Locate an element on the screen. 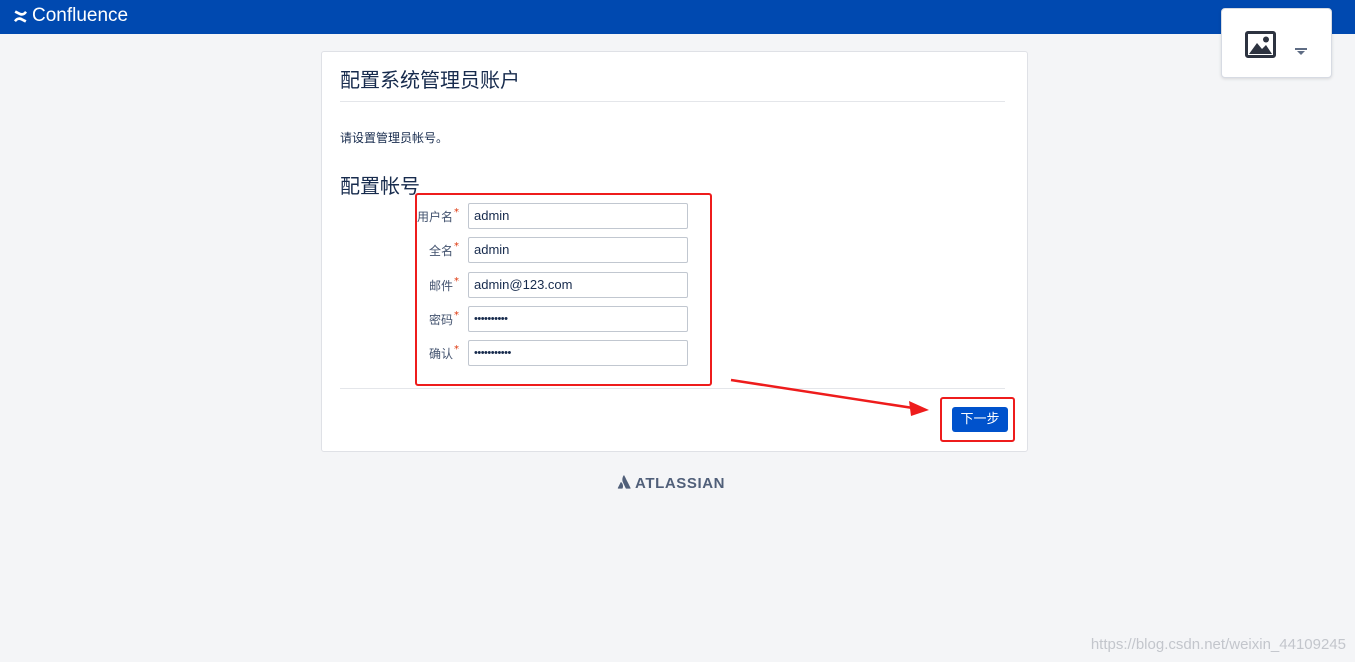  confluence-brand: Confluence is located at coordinates (70, 16).